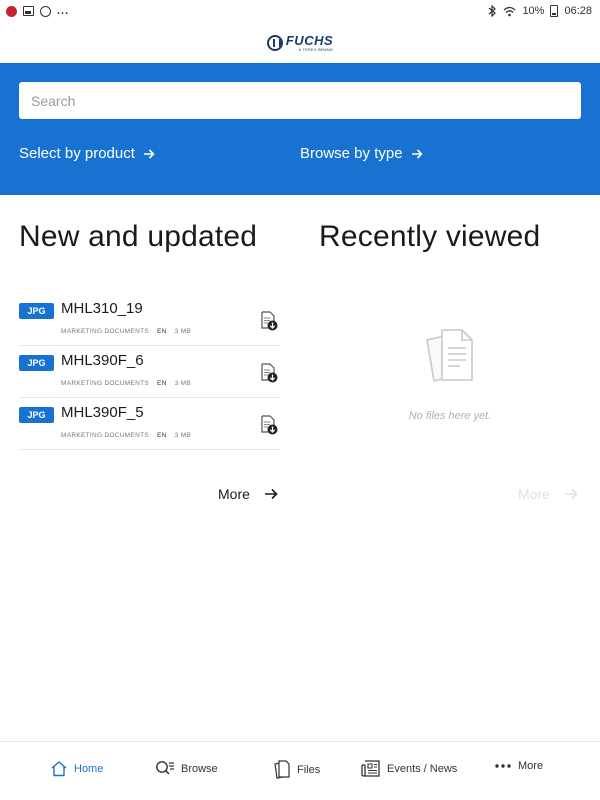 The height and width of the screenshot is (800, 600). I want to click on more-dots-icon, so click(503, 766).